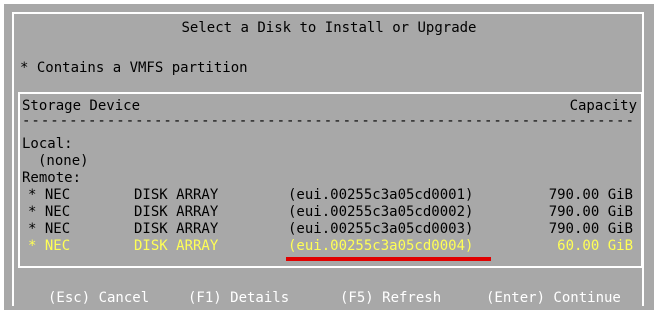  I want to click on annotation-underline, so click(388, 259).